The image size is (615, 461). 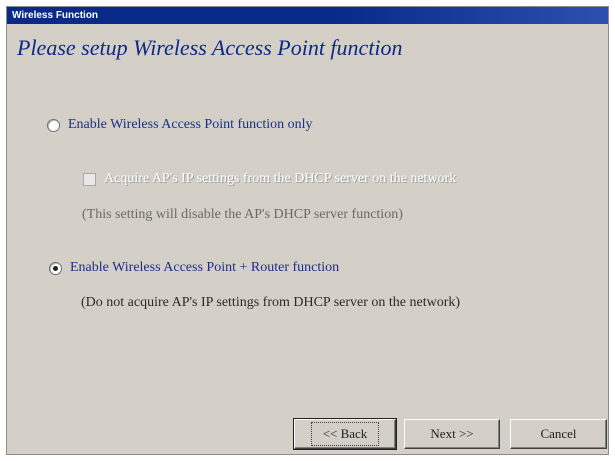 What do you see at coordinates (55, 268) in the screenshot?
I see `radio-ap-router` at bounding box center [55, 268].